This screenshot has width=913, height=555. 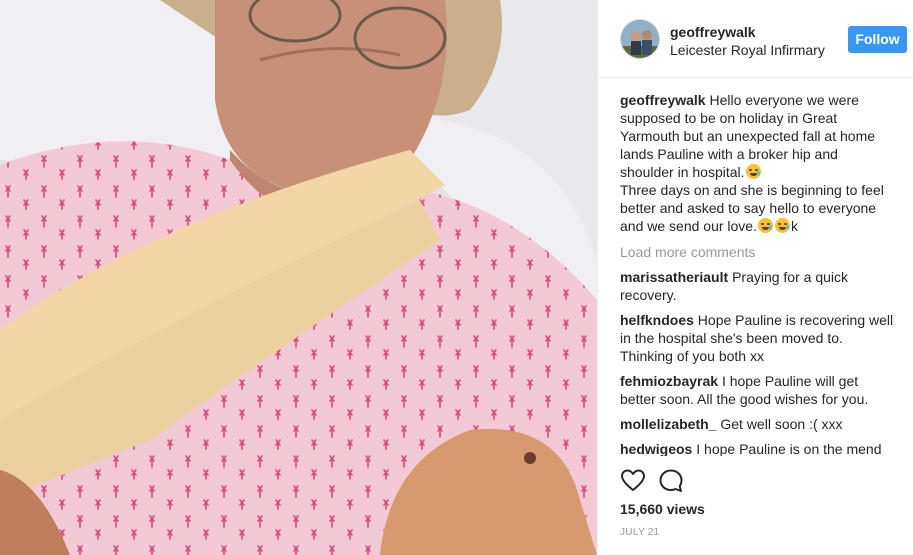 I want to click on caption-text: supposed to be on holiday in Great, so click(x=729, y=118).